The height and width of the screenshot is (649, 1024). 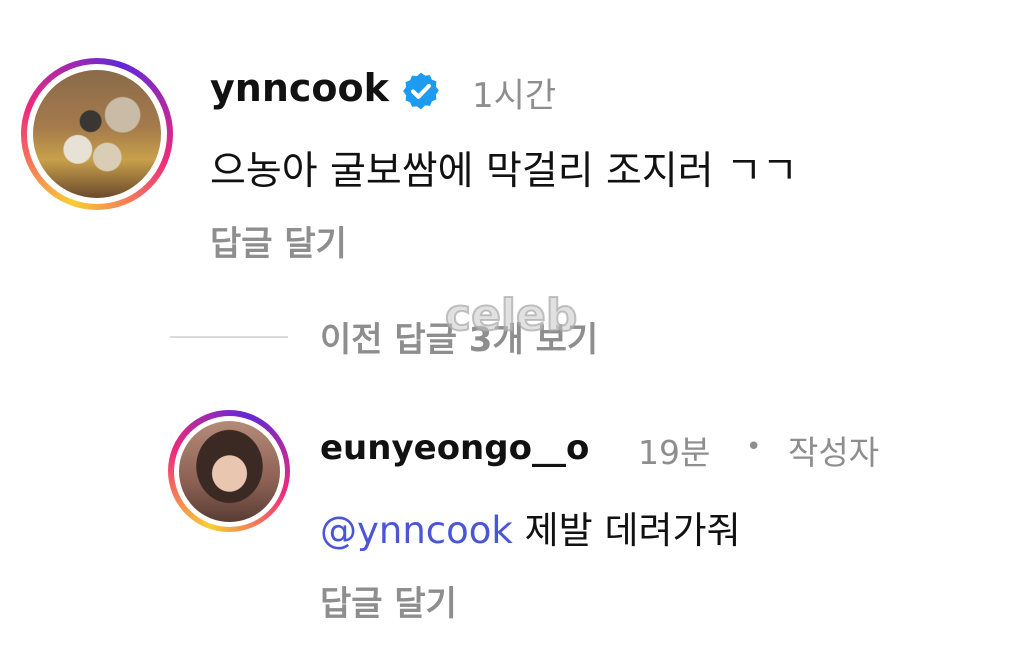 What do you see at coordinates (459, 336) in the screenshot?
I see `view-previous-replies-button: 이전 답글 3개 보기` at bounding box center [459, 336].